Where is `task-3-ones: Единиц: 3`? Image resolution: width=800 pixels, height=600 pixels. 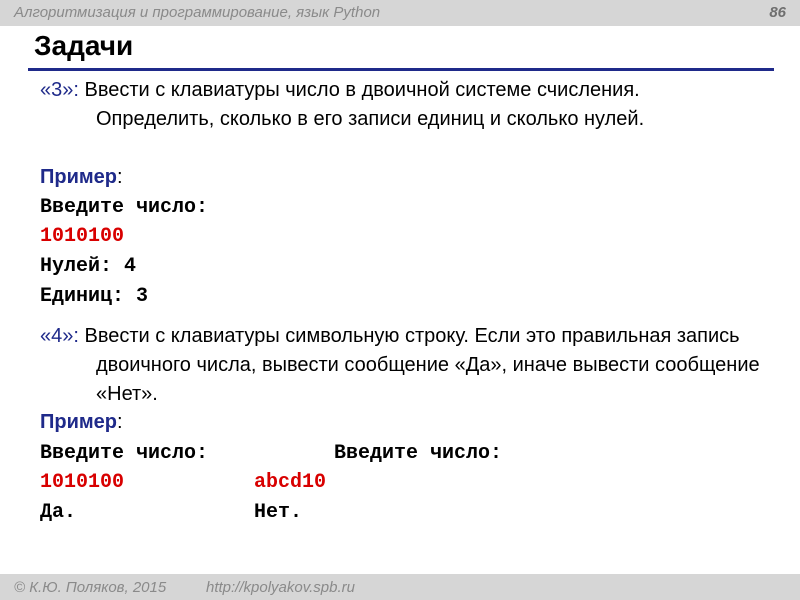 task-3-ones: Единиц: 3 is located at coordinates (94, 296).